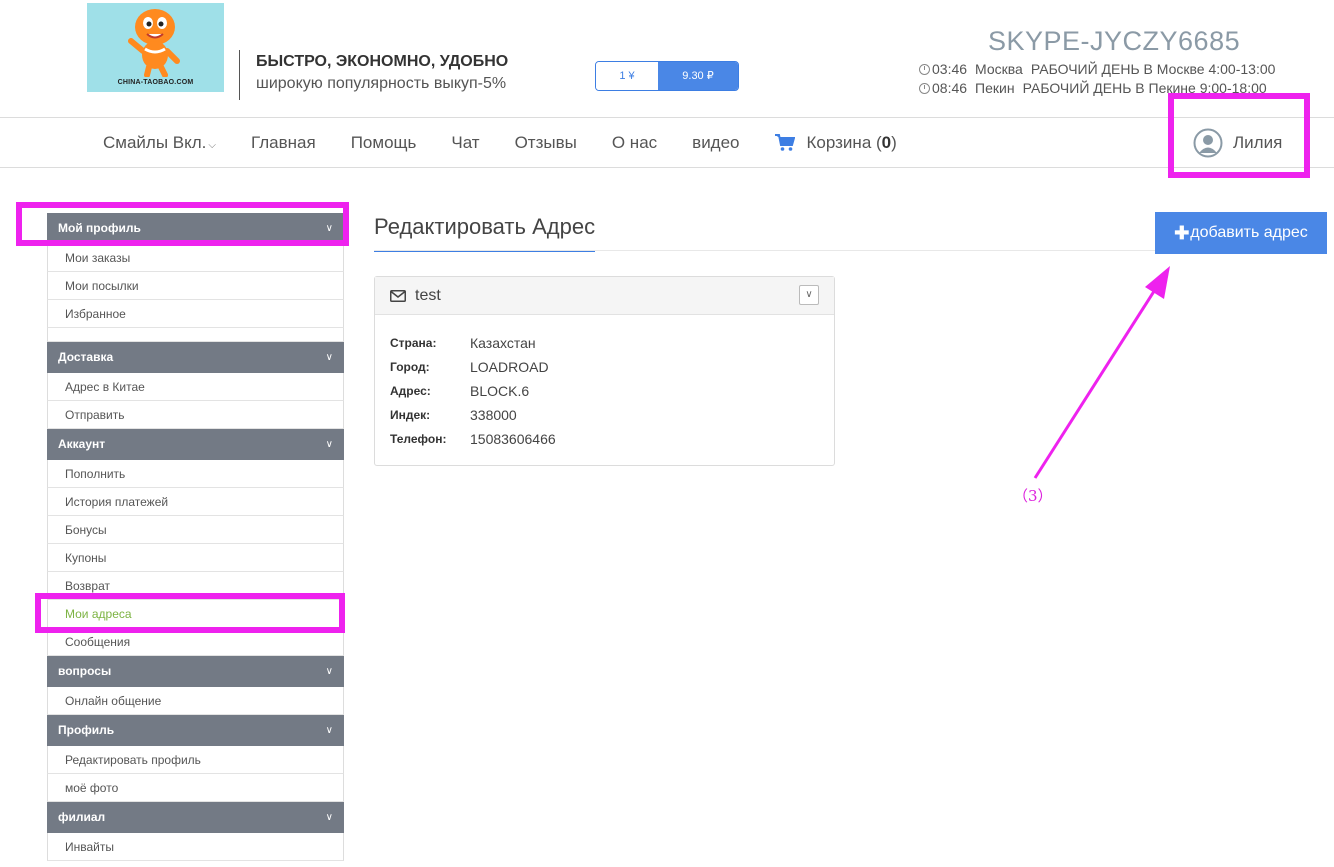 Image resolution: width=1334 pixels, height=867 pixels. Describe the element at coordinates (1033, 496) in the screenshot. I see `annotation-step-label: （3）` at that location.